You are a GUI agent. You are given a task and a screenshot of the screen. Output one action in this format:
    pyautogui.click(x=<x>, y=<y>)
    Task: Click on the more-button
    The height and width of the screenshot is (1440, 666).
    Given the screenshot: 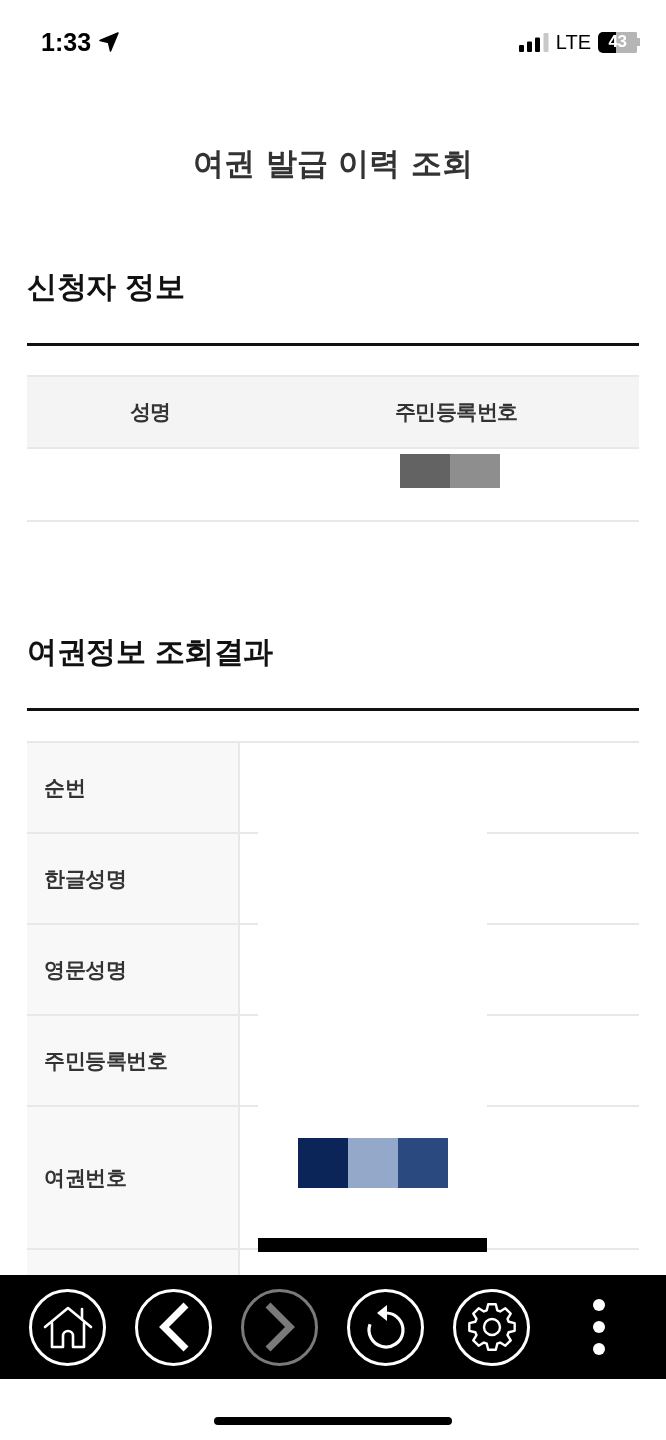 What is the action you would take?
    pyautogui.click(x=599, y=1327)
    